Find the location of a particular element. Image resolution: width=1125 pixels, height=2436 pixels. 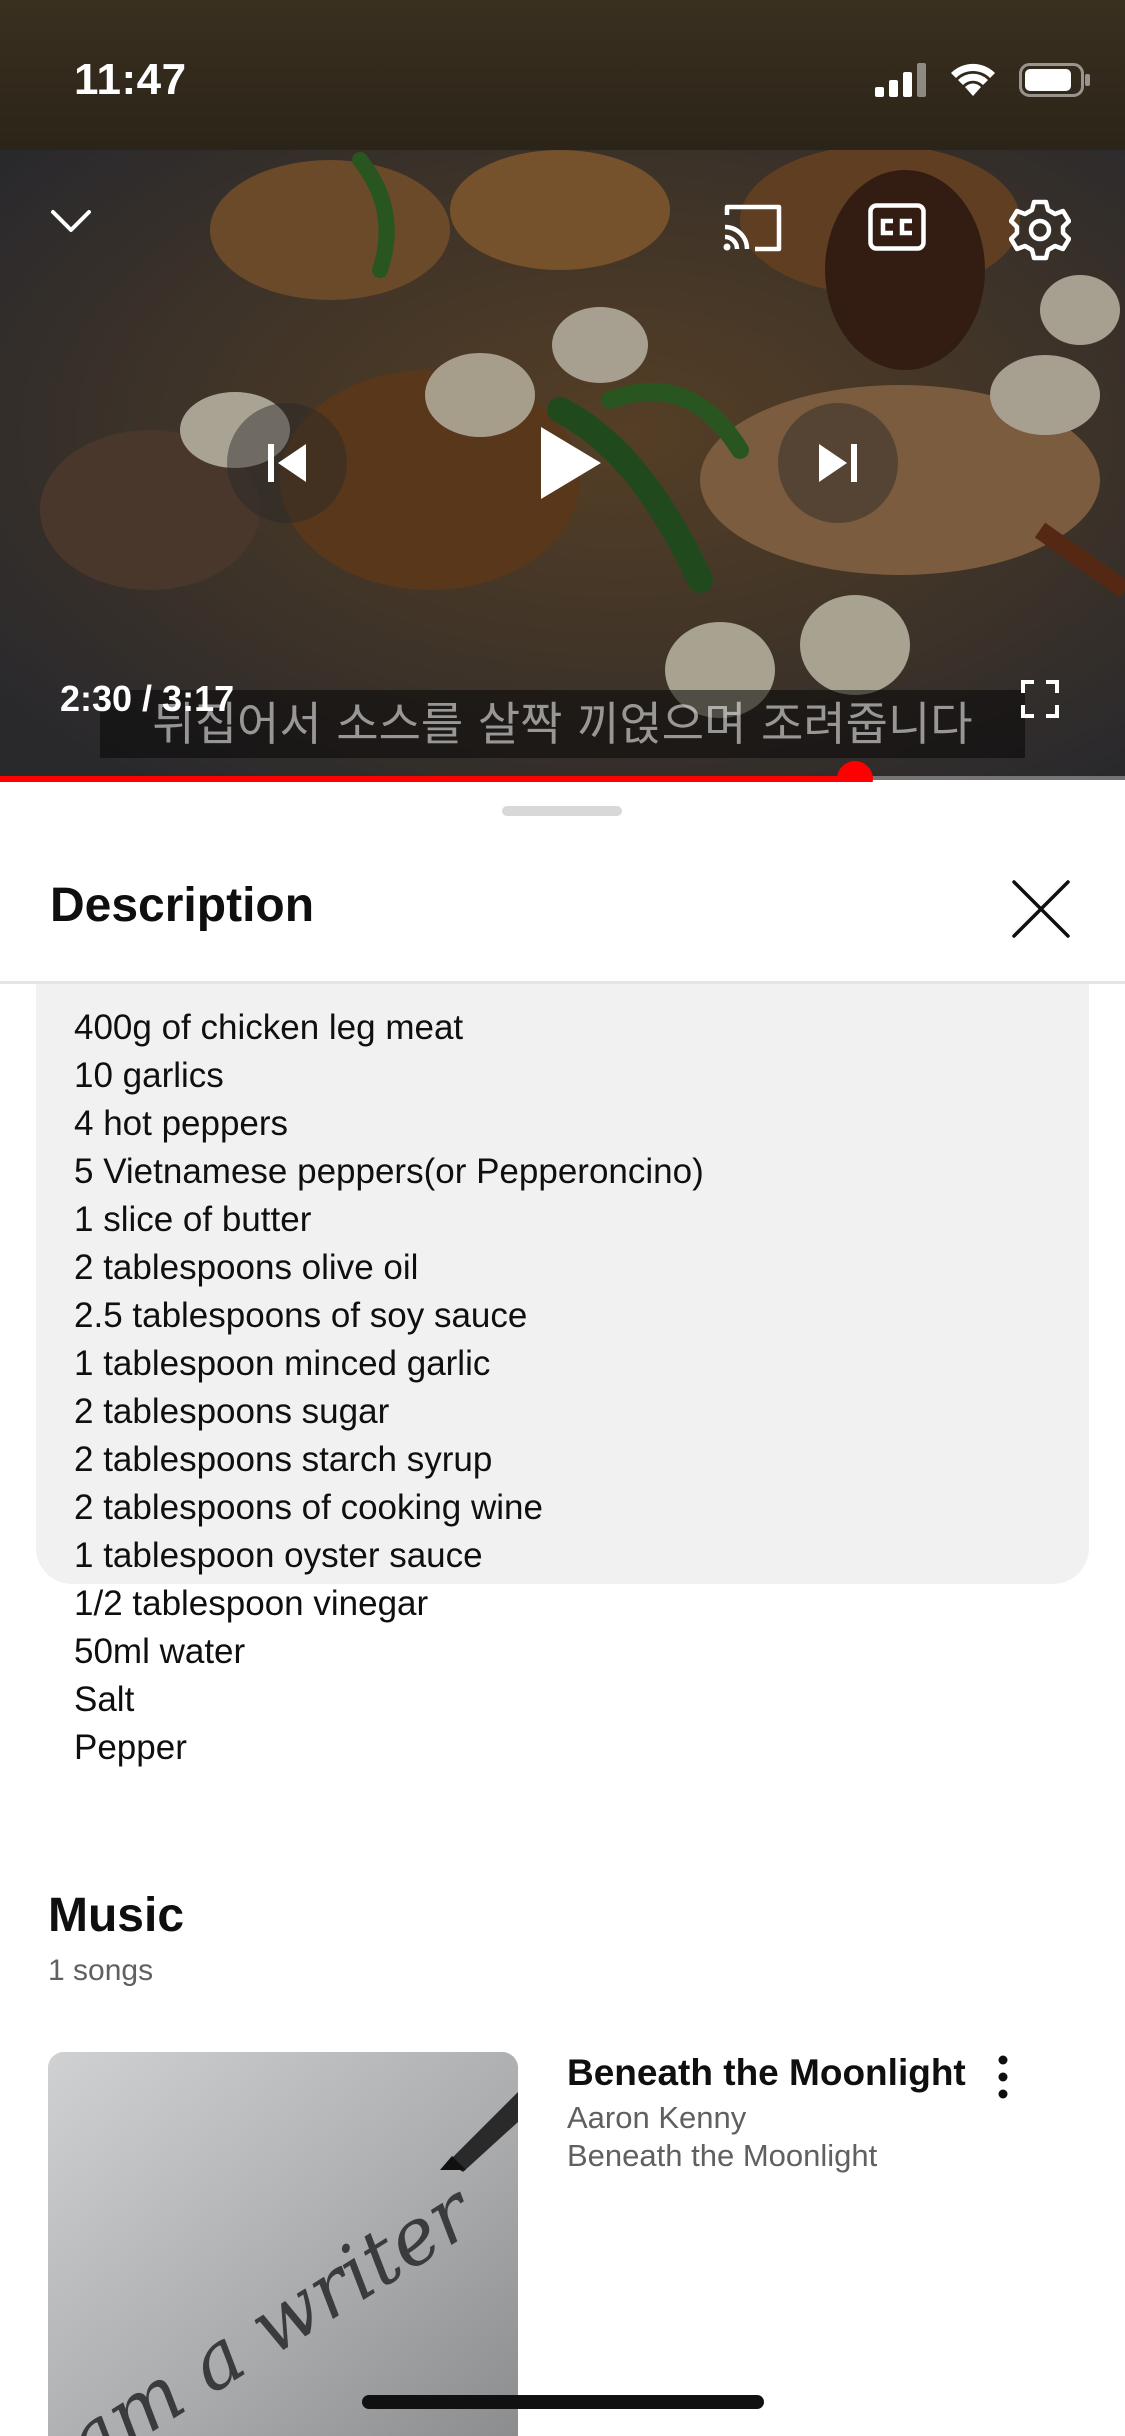

close-button is located at coordinates (1041, 909).